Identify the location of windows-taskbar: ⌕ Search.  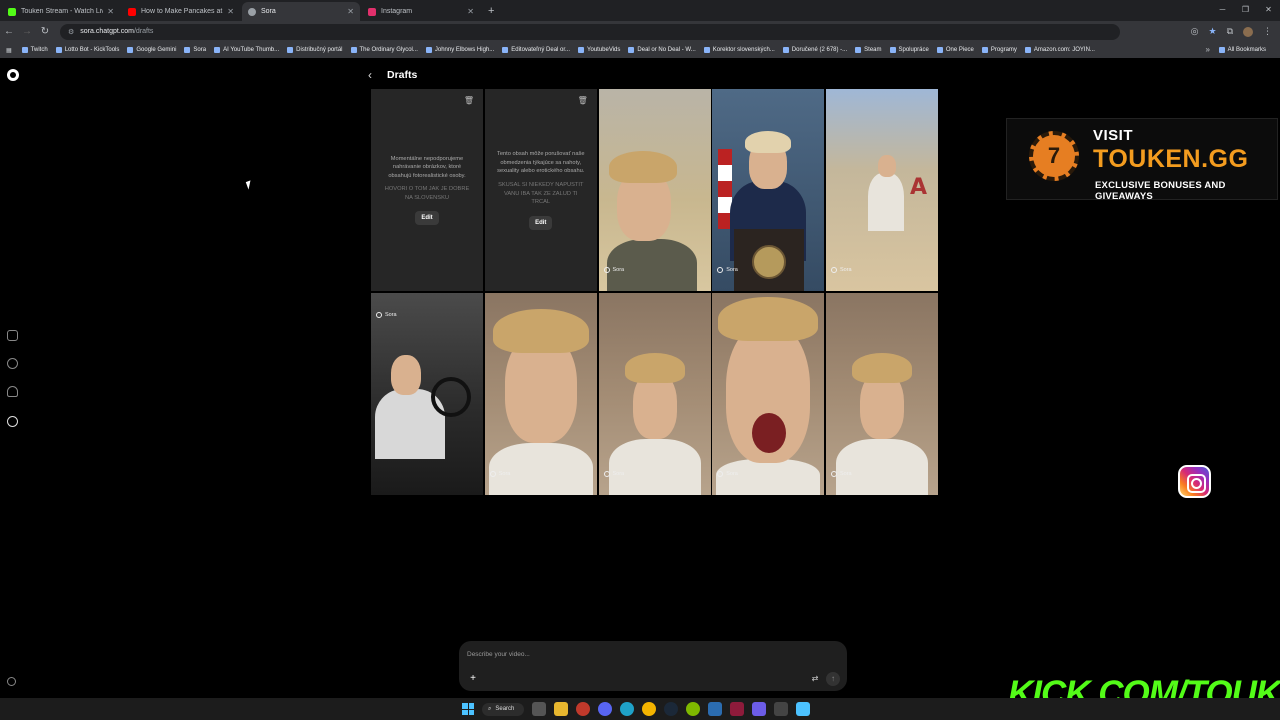
(640, 709).